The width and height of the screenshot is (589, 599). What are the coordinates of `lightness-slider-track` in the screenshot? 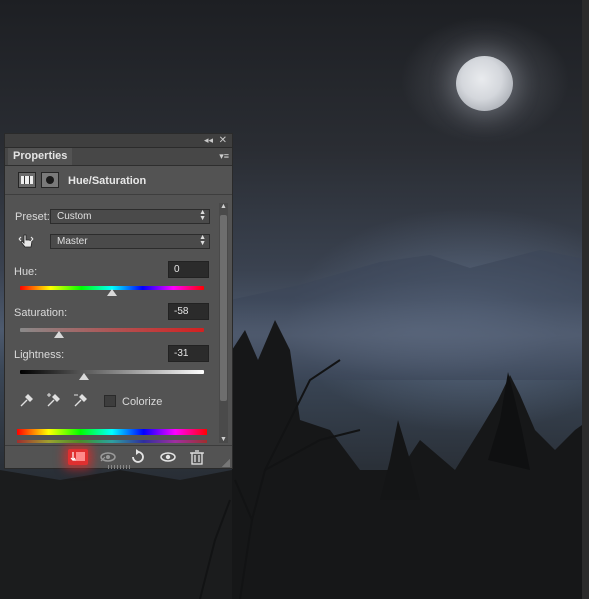 It's located at (112, 372).